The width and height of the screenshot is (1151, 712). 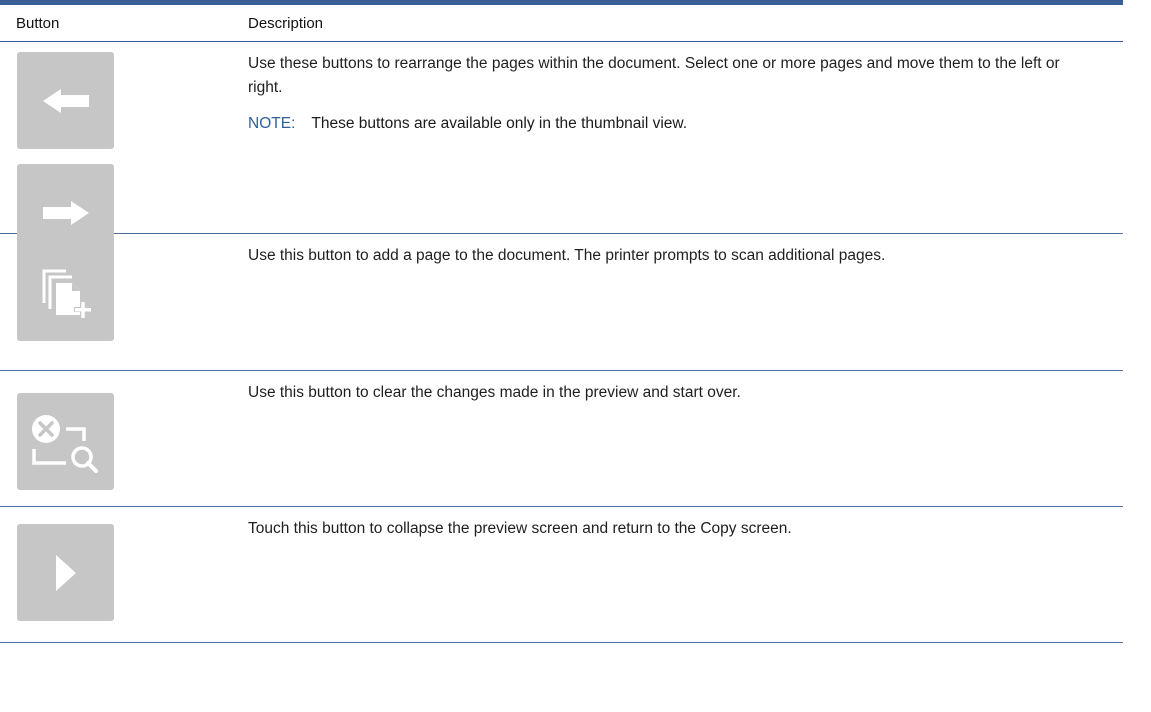 What do you see at coordinates (286, 23) in the screenshot?
I see `header-description: Description` at bounding box center [286, 23].